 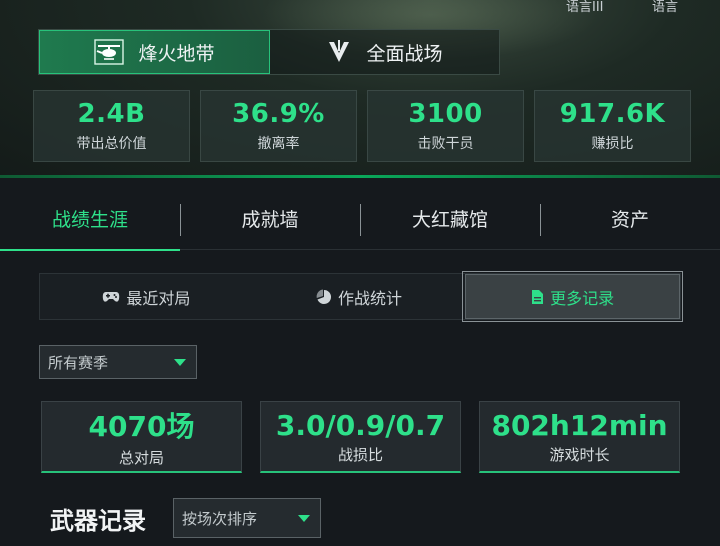 What do you see at coordinates (278, 144) in the screenshot?
I see `stat-label: 撤离率` at bounding box center [278, 144].